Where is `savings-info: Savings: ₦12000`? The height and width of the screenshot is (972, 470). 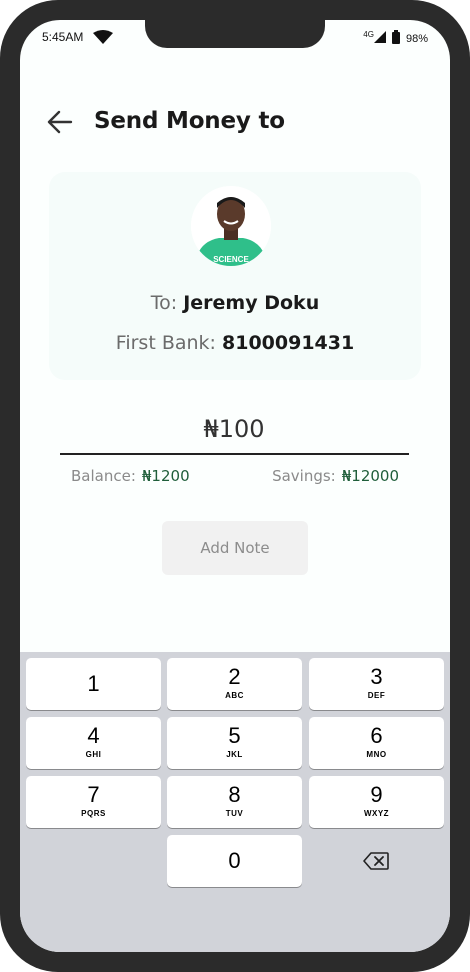 savings-info: Savings: ₦12000 is located at coordinates (335, 476).